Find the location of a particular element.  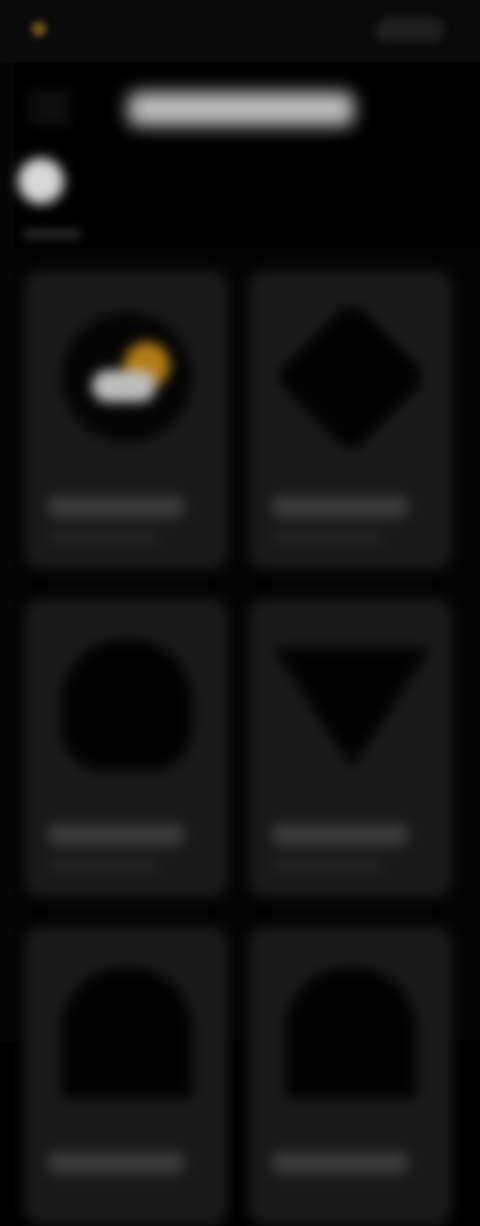

top-action-button is located at coordinates (410, 30).